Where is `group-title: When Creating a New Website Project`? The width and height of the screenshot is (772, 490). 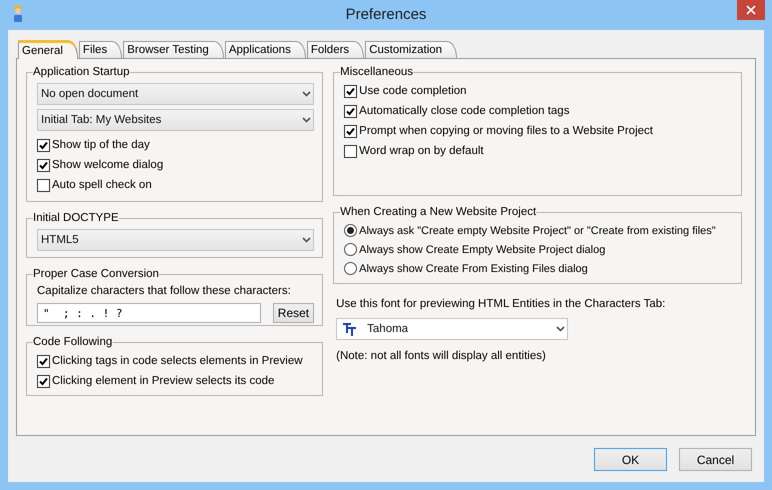
group-title: When Creating a New Website Project is located at coordinates (438, 212).